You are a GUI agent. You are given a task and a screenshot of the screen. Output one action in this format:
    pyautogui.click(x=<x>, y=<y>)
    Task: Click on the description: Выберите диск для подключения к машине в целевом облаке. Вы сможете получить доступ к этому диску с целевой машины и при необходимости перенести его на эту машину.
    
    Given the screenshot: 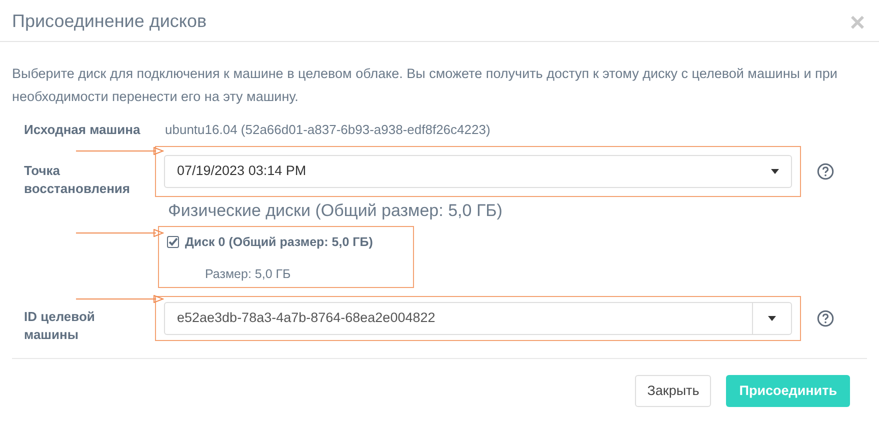 What is the action you would take?
    pyautogui.click(x=425, y=85)
    